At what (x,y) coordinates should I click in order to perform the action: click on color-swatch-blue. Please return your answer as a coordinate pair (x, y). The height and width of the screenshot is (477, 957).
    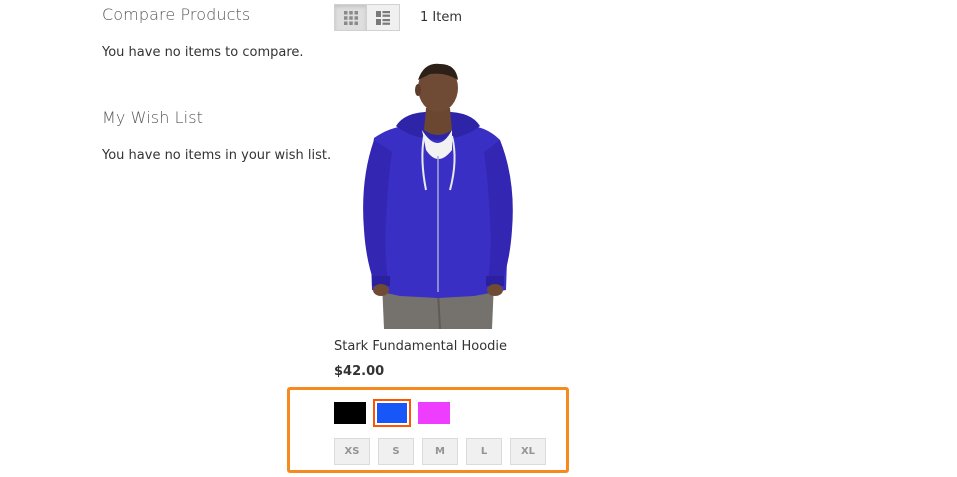
    Looking at the image, I should click on (392, 413).